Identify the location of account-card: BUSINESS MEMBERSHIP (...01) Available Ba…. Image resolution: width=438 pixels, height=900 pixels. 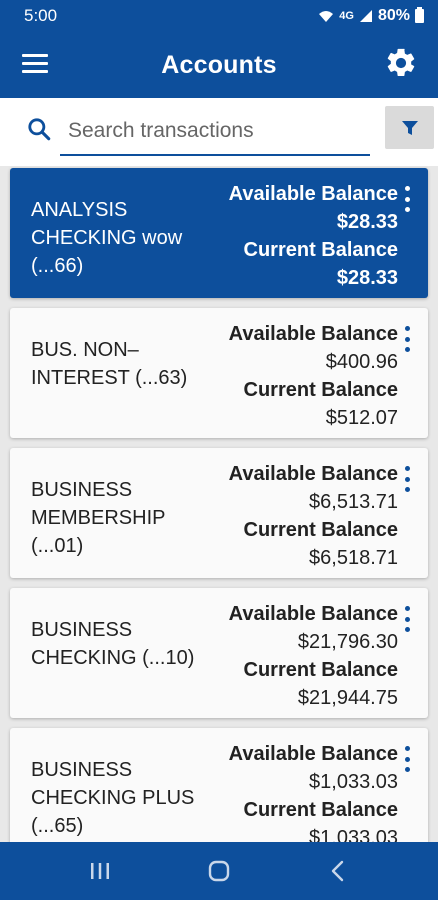
(219, 513).